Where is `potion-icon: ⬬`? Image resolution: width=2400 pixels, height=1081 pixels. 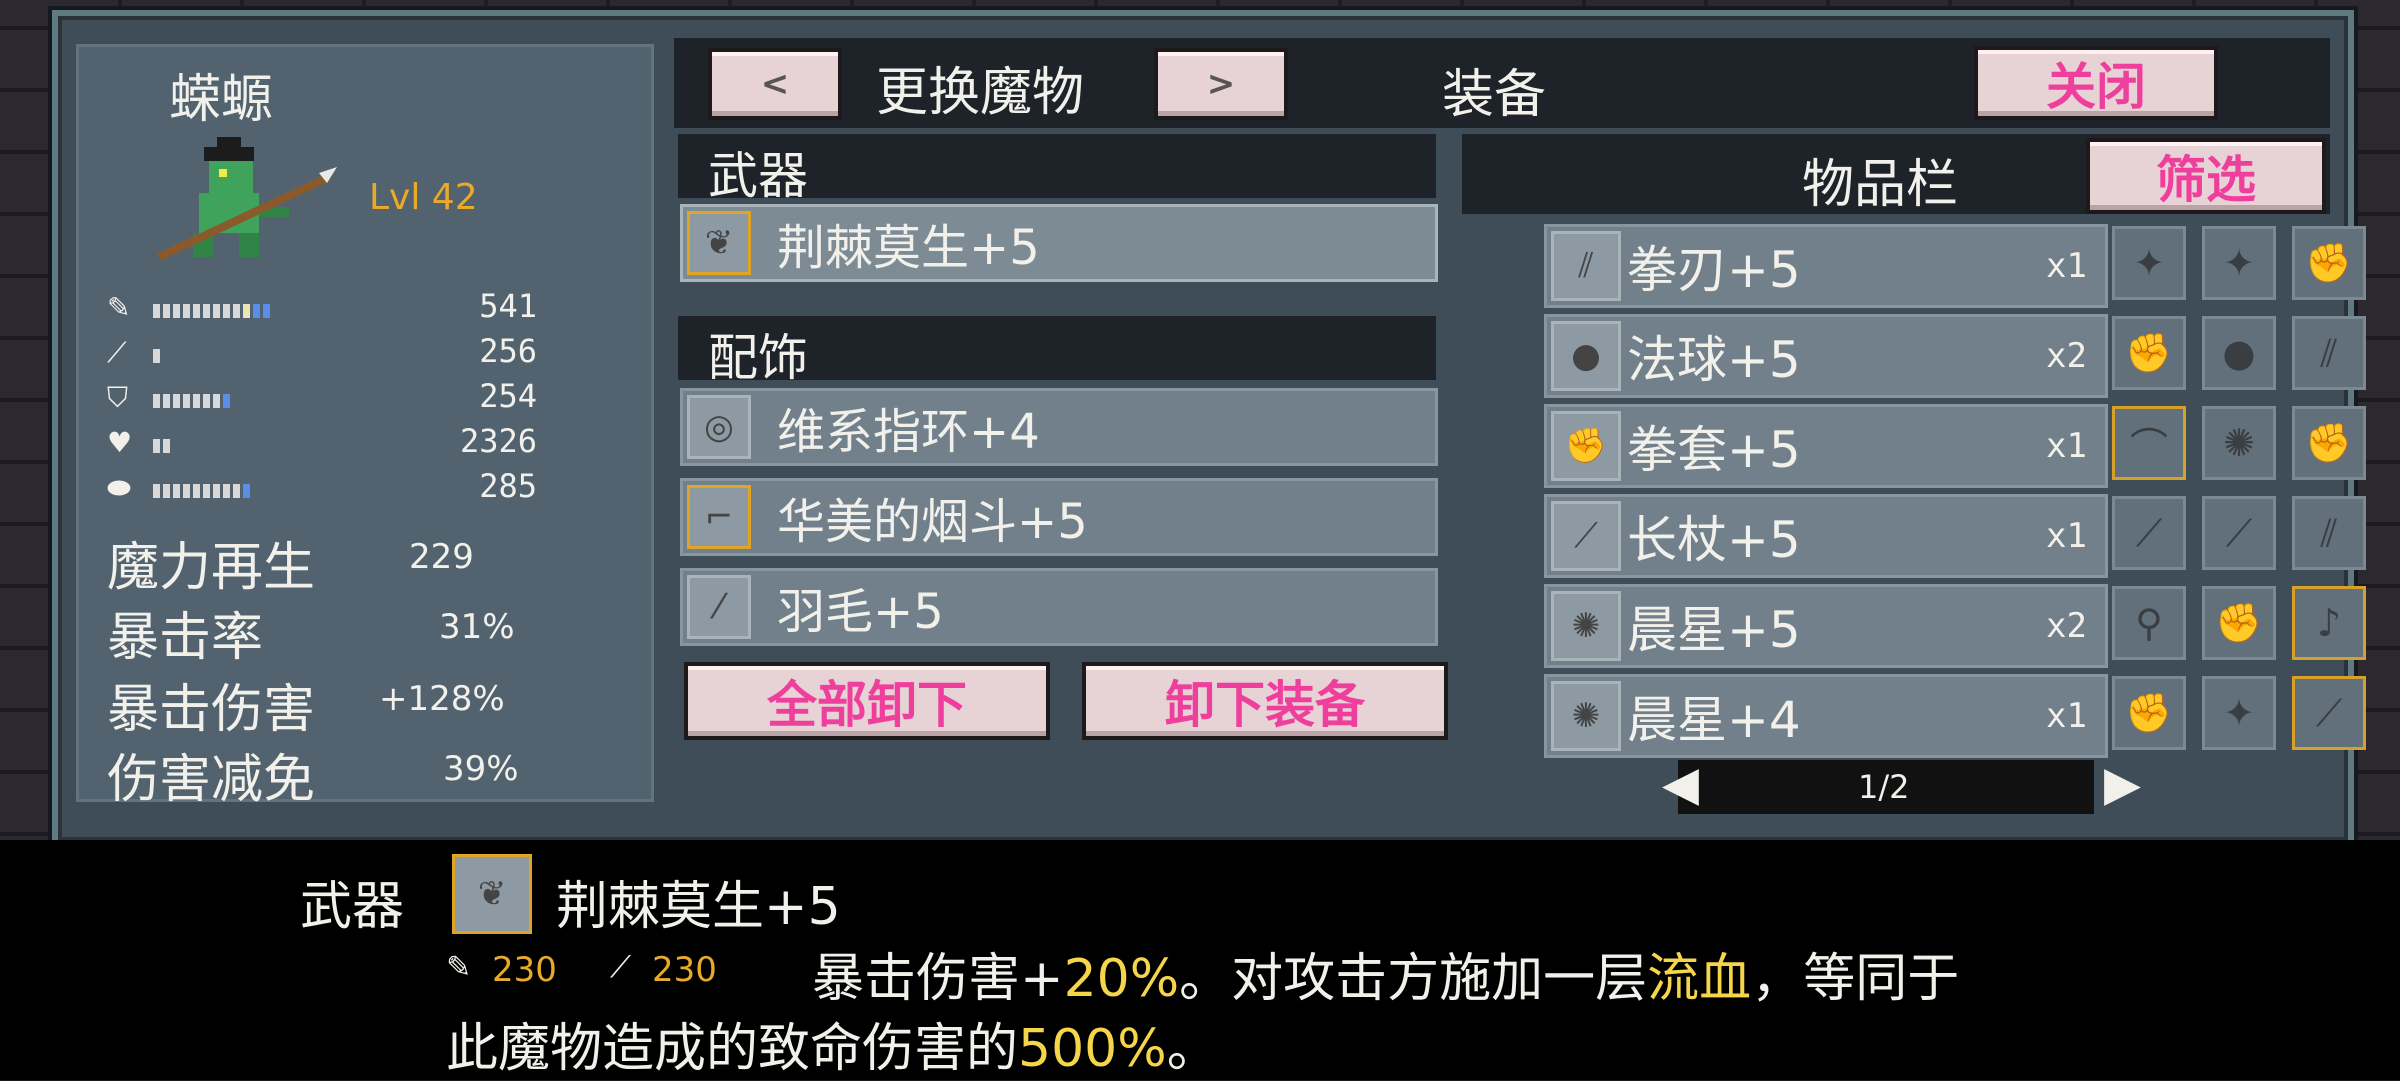
potion-icon: ⬬ is located at coordinates (119, 487).